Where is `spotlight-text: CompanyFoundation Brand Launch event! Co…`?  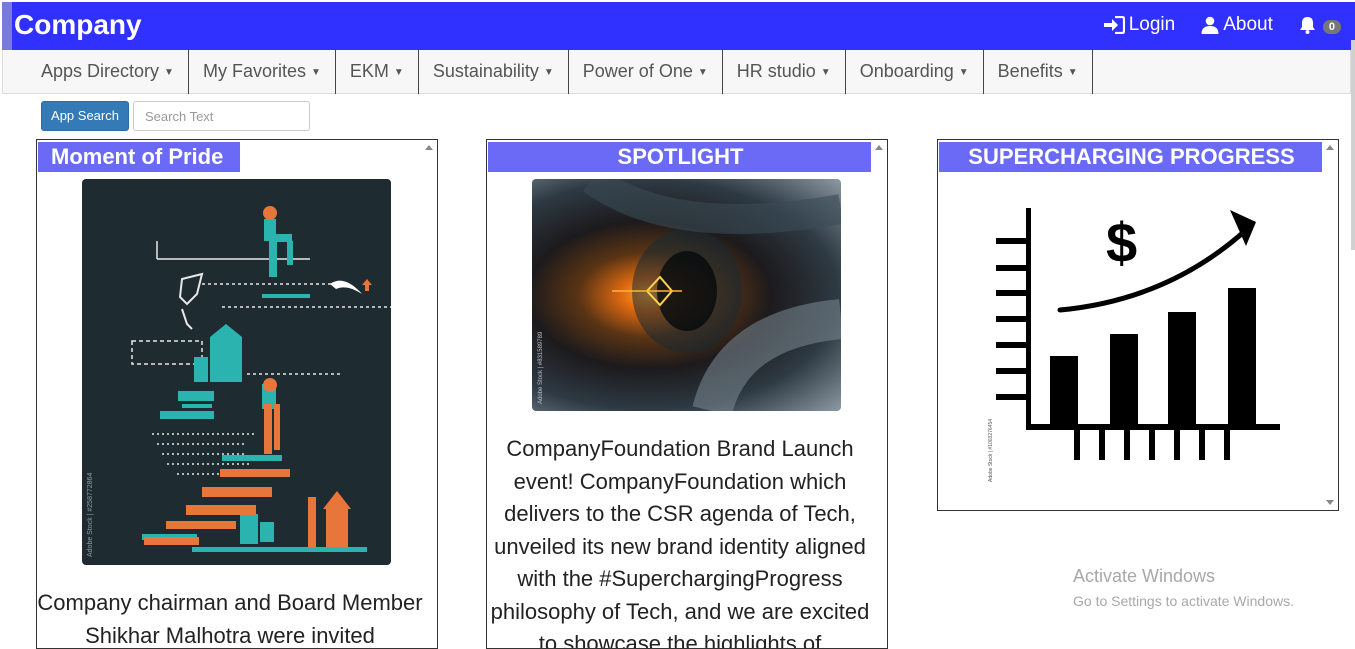 spotlight-text: CompanyFoundation Brand Launch event! Co… is located at coordinates (680, 542).